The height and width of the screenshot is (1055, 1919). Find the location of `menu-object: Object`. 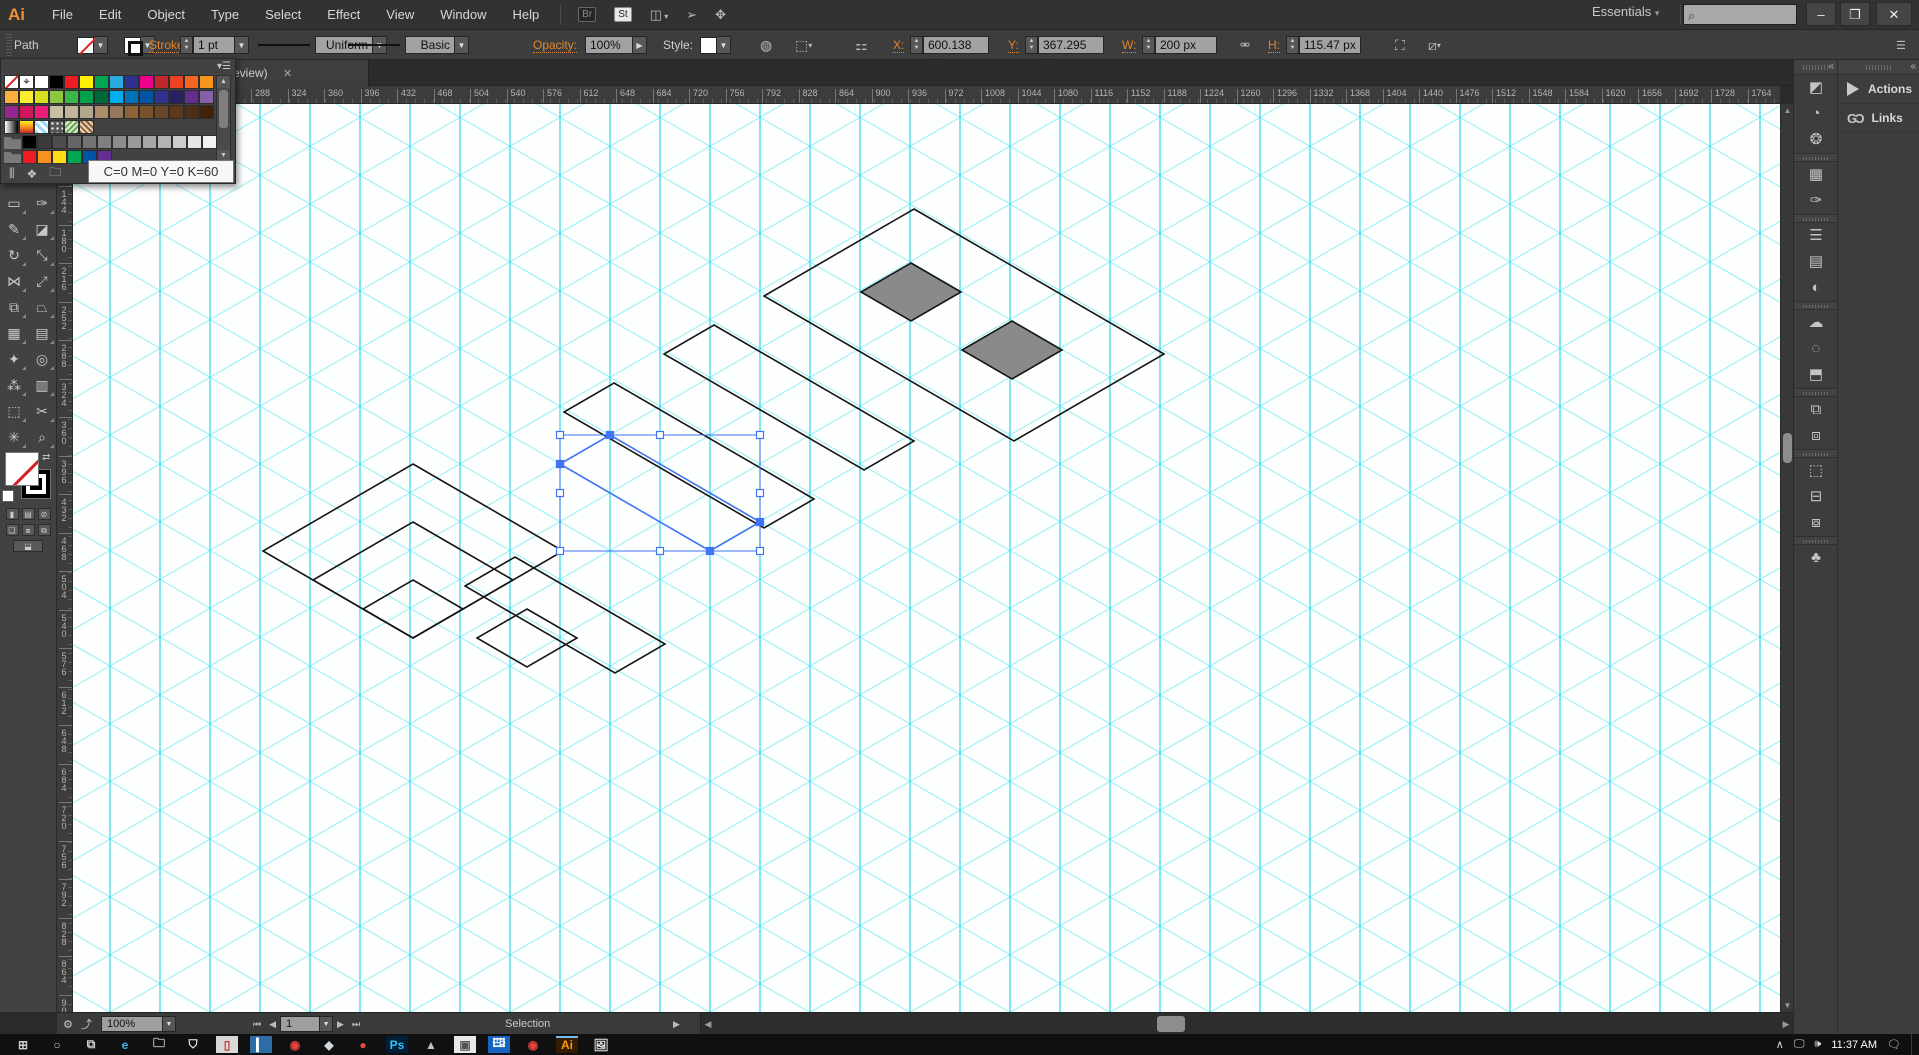

menu-object: Object is located at coordinates (166, 15).